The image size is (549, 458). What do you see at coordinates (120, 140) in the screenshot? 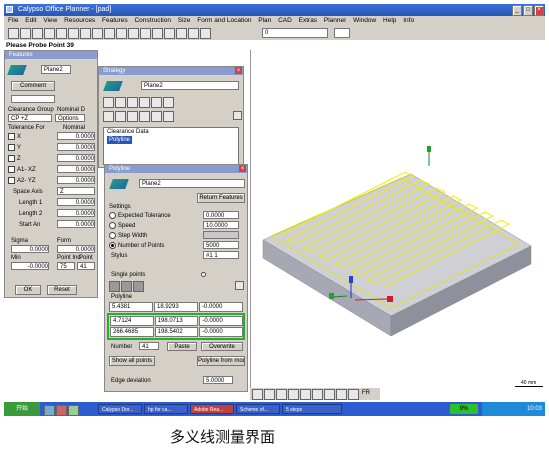
I see `strategy-list-item-polyline: Polyline` at bounding box center [120, 140].